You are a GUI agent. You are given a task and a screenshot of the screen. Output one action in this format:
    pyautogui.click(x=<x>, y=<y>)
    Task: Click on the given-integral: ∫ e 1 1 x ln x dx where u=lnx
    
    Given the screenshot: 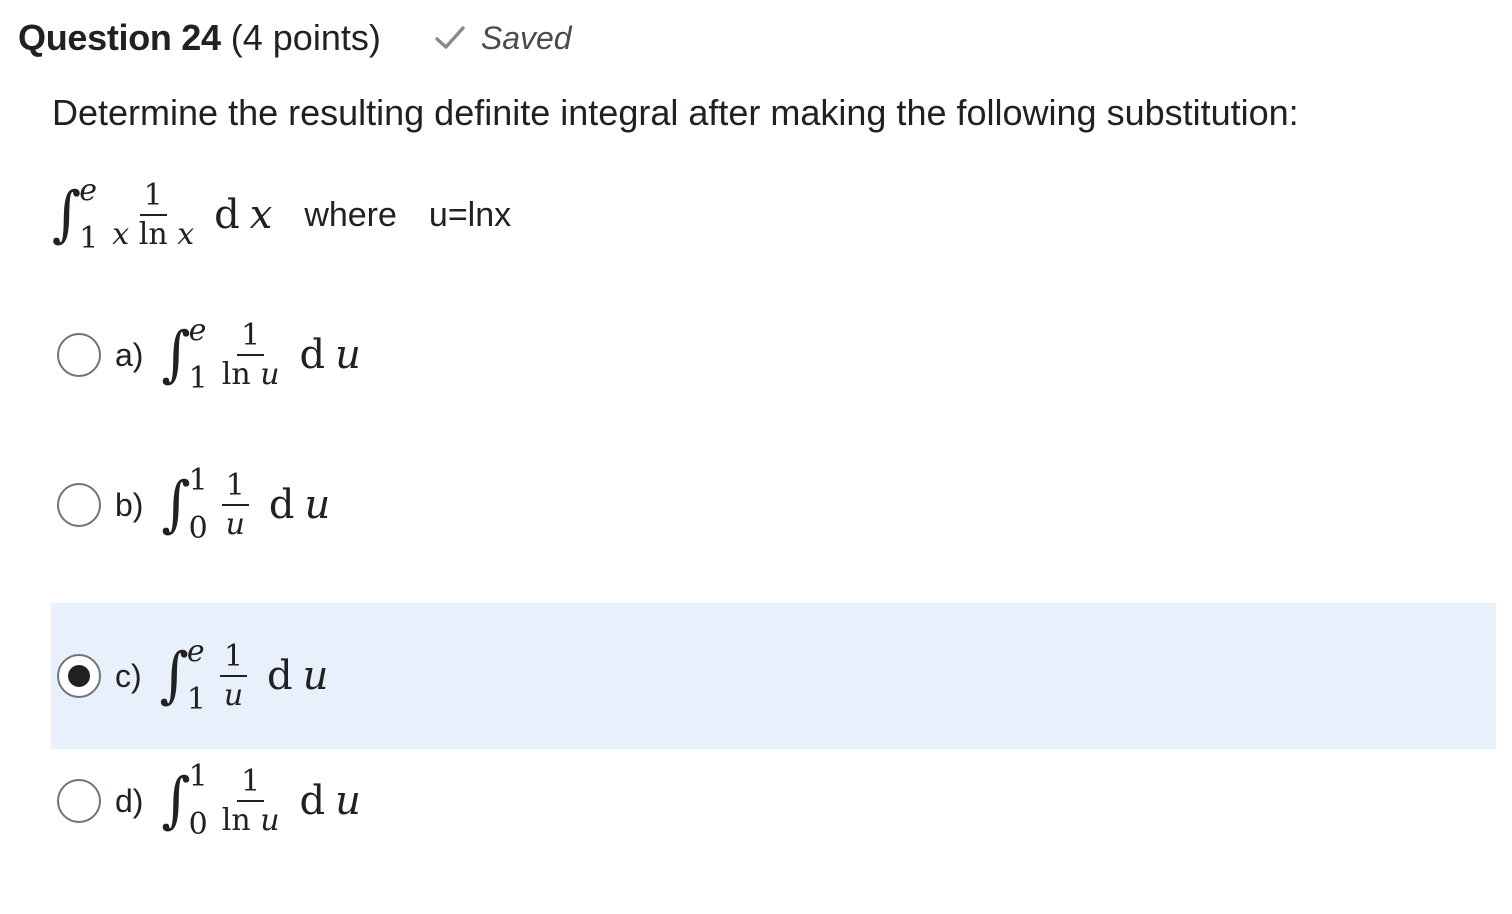 What is the action you would take?
    pyautogui.click(x=281, y=215)
    